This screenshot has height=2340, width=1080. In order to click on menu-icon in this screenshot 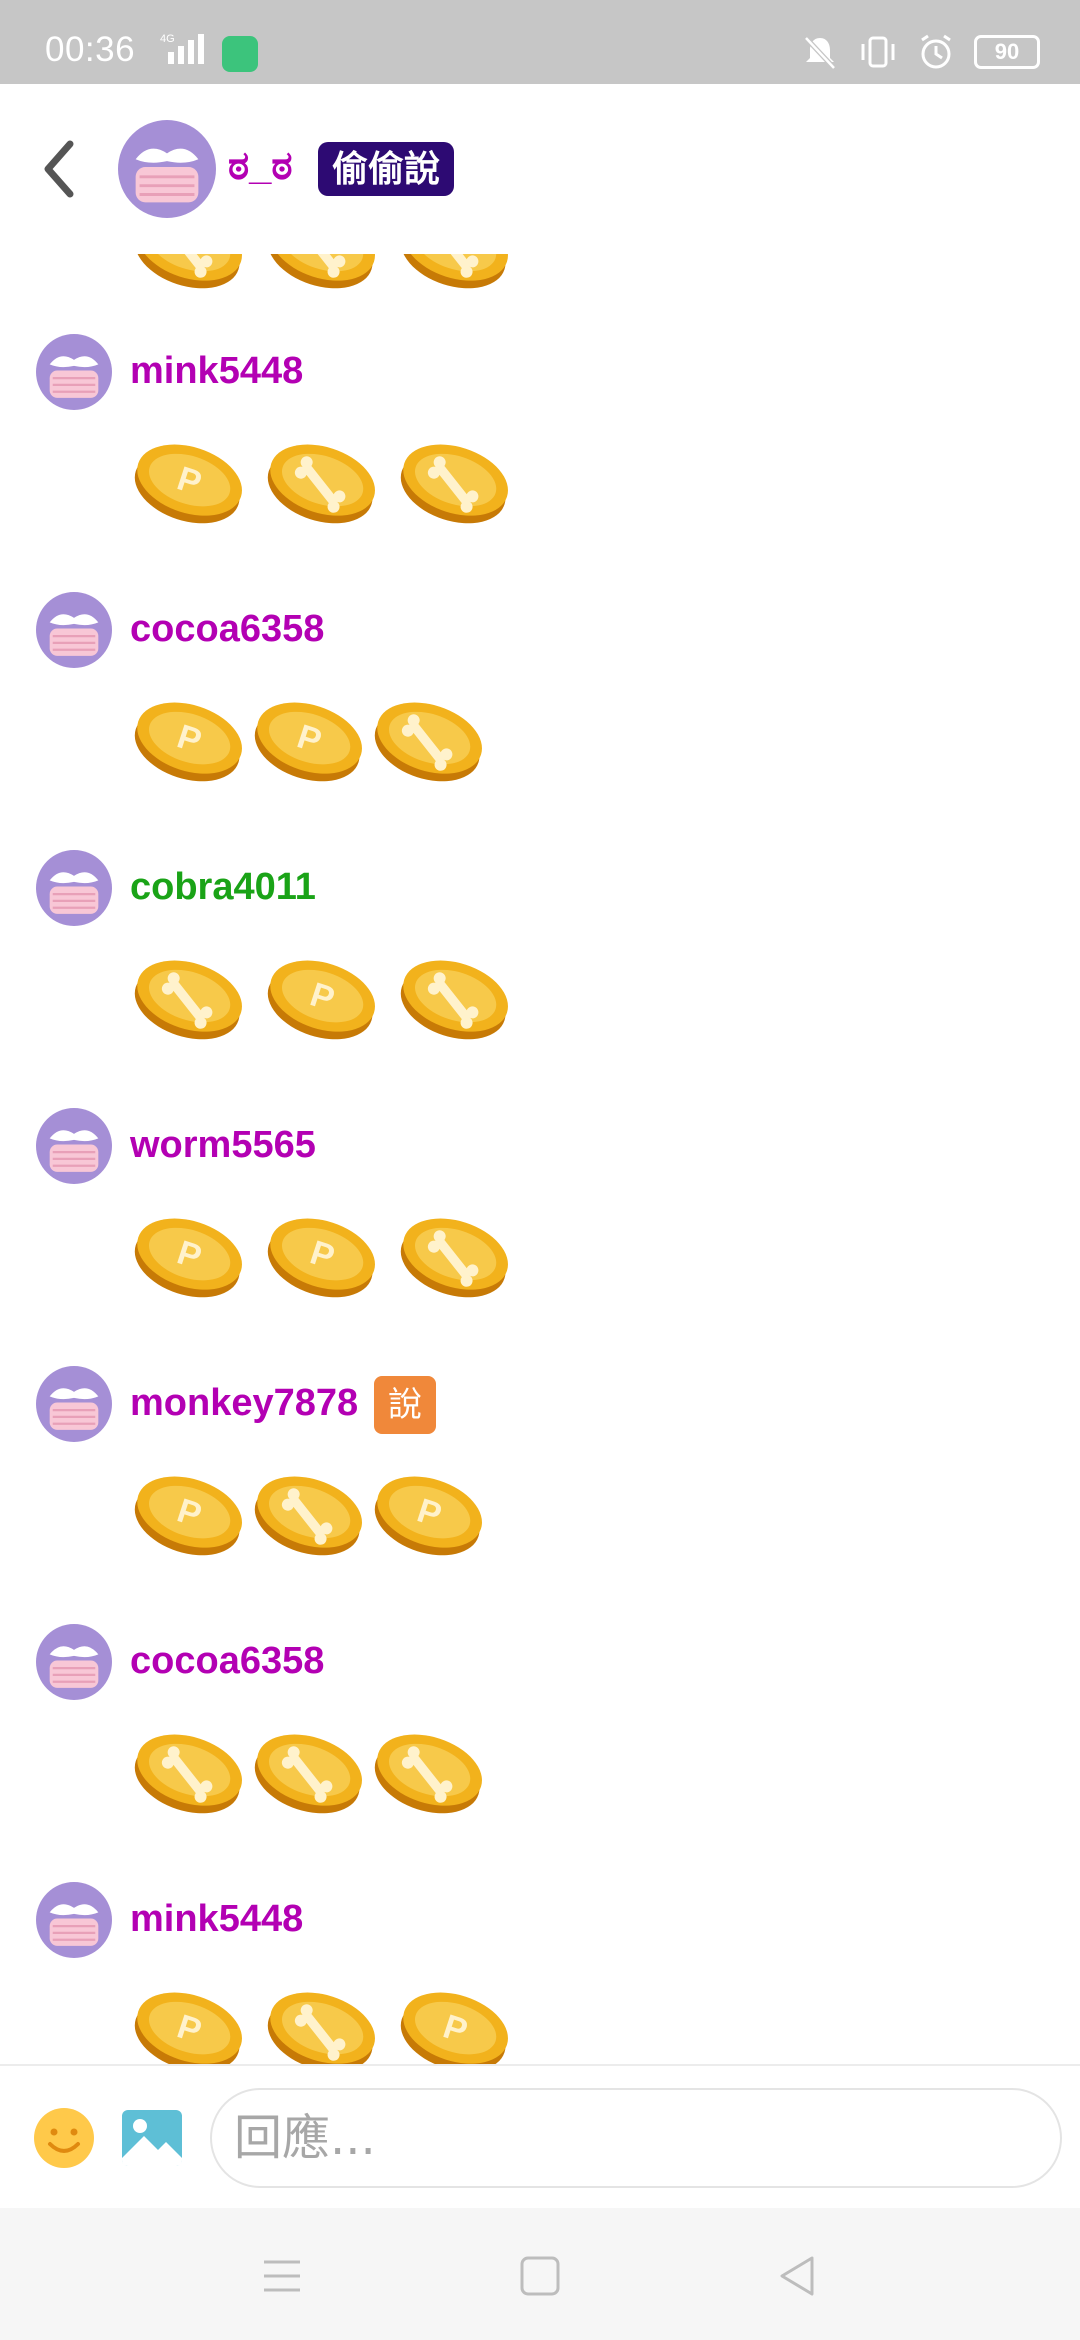, I will do `click(282, 2276)`.